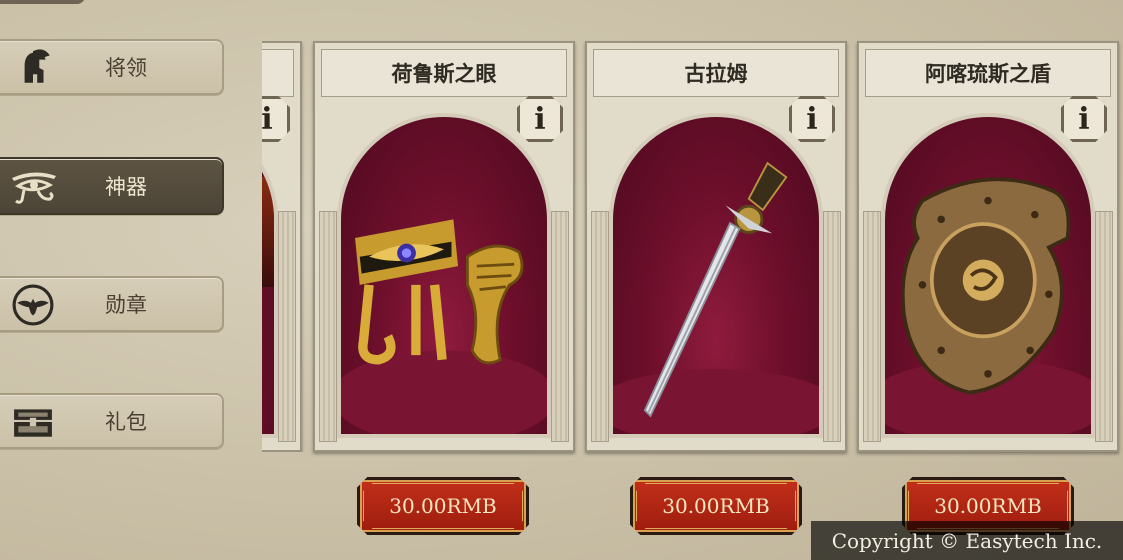 This screenshot has height=560, width=1123. I want to click on sidebar-item-medals: 勋章, so click(112, 304).